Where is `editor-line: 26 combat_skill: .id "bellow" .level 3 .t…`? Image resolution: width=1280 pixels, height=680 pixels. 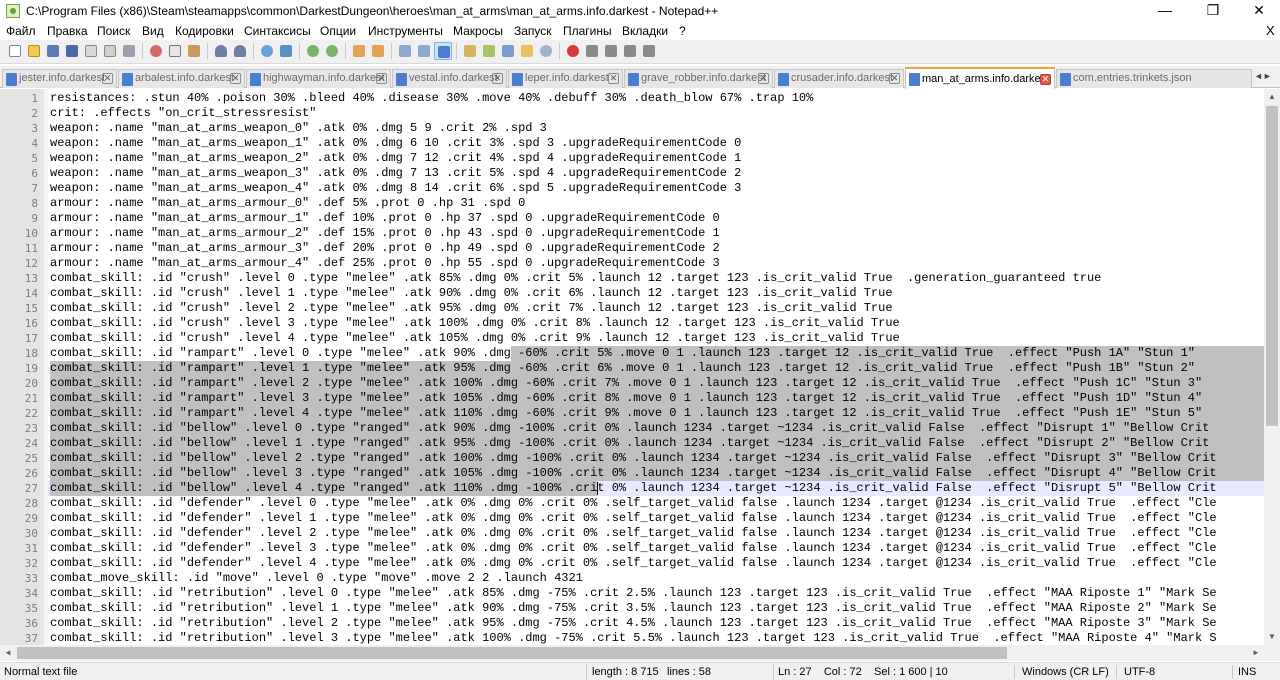 editor-line: 26 combat_skill: .id "bellow" .level 3 .t… is located at coordinates (632, 473).